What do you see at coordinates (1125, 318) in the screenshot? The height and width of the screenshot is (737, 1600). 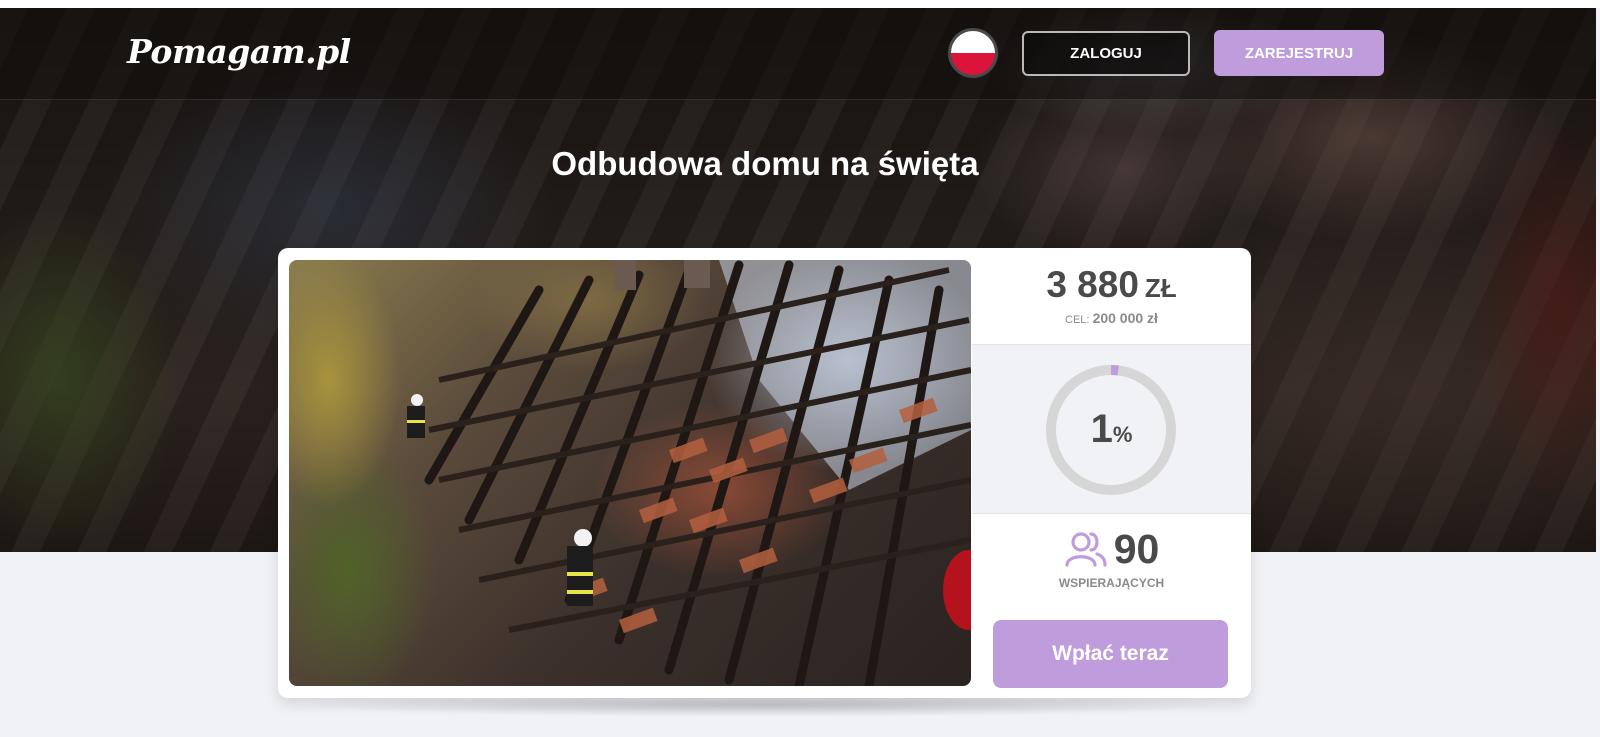 I see `goal-value: 200 000 zł` at bounding box center [1125, 318].